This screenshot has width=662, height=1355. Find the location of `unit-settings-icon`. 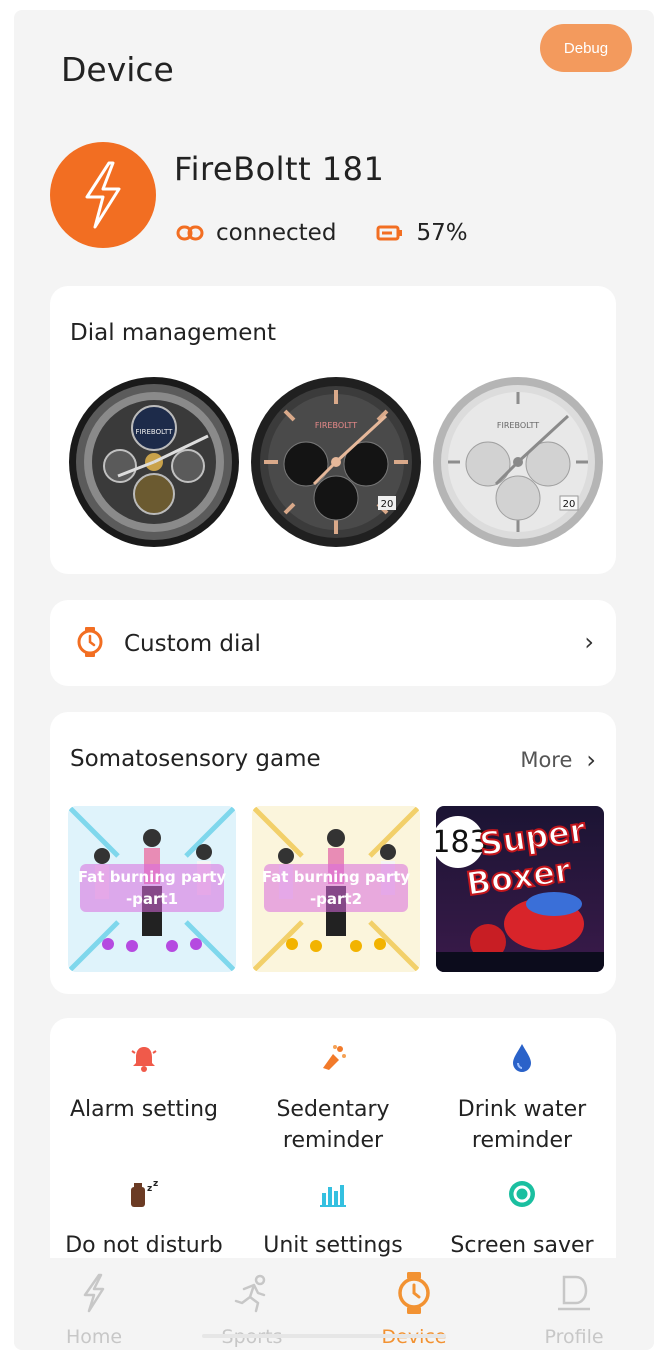

unit-settings-icon is located at coordinates (333, 1196).